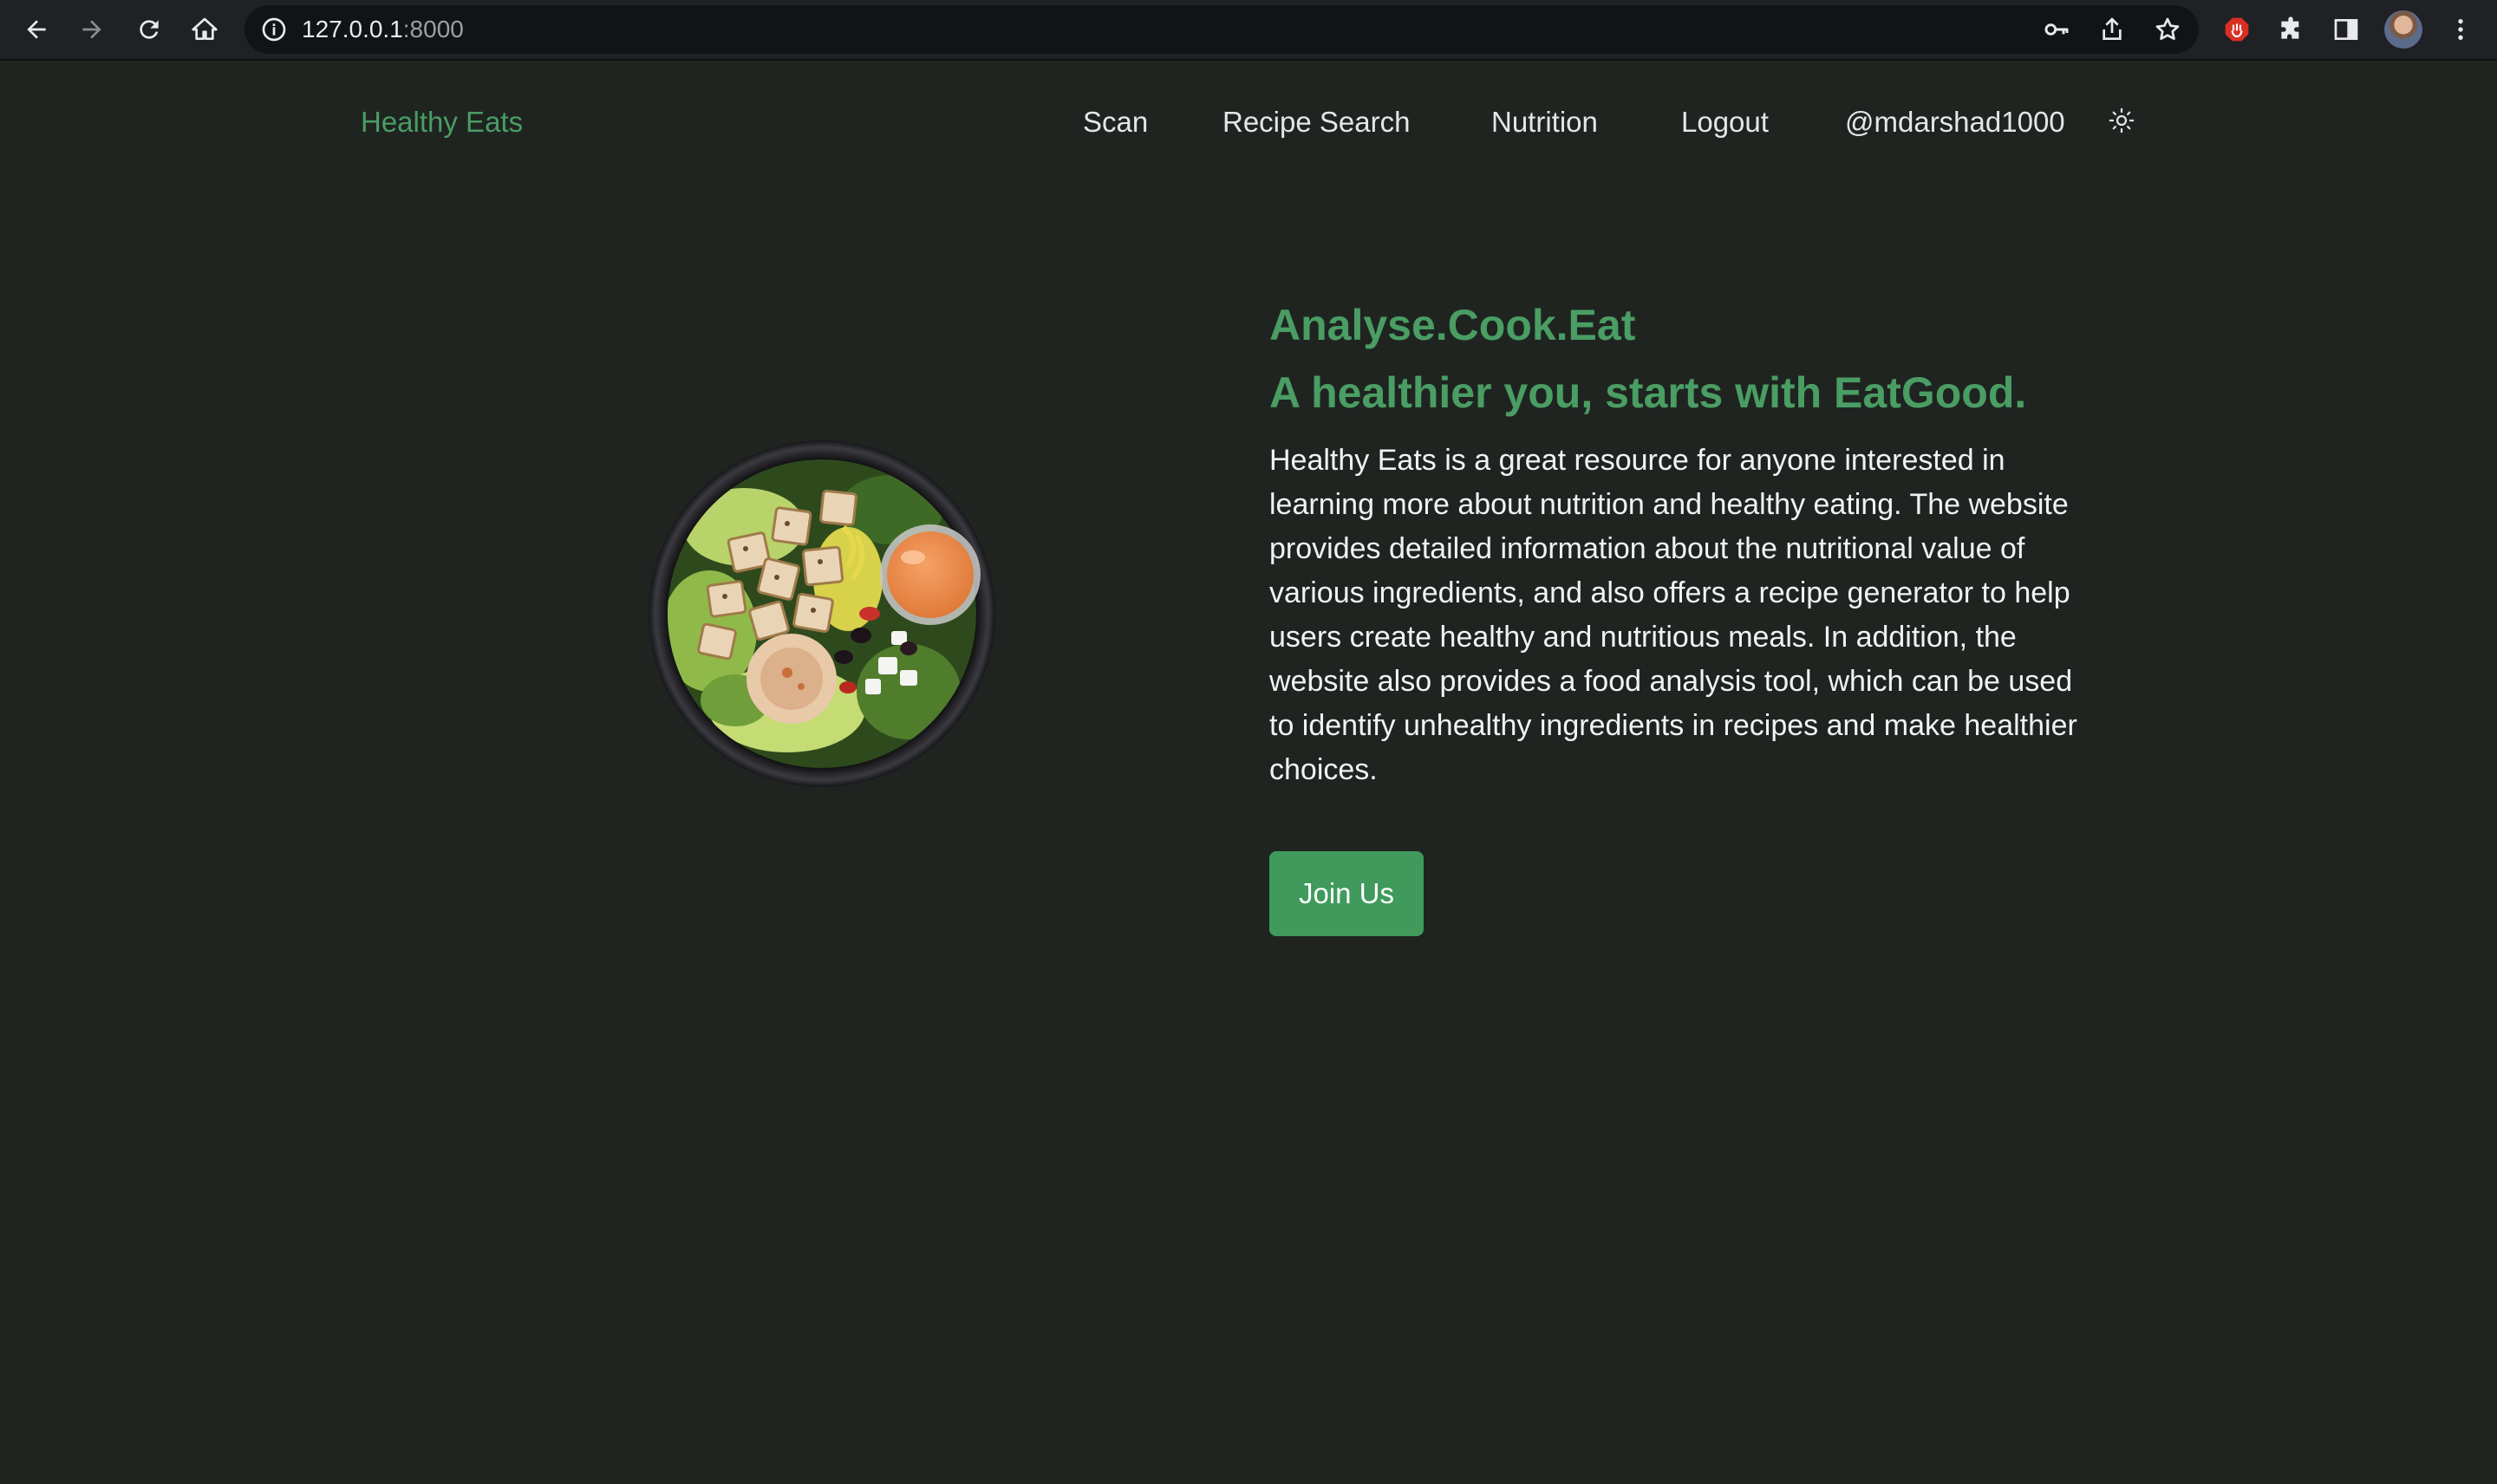 The width and height of the screenshot is (2497, 1484). What do you see at coordinates (2291, 29) in the screenshot?
I see `extensions-puzzle-icon` at bounding box center [2291, 29].